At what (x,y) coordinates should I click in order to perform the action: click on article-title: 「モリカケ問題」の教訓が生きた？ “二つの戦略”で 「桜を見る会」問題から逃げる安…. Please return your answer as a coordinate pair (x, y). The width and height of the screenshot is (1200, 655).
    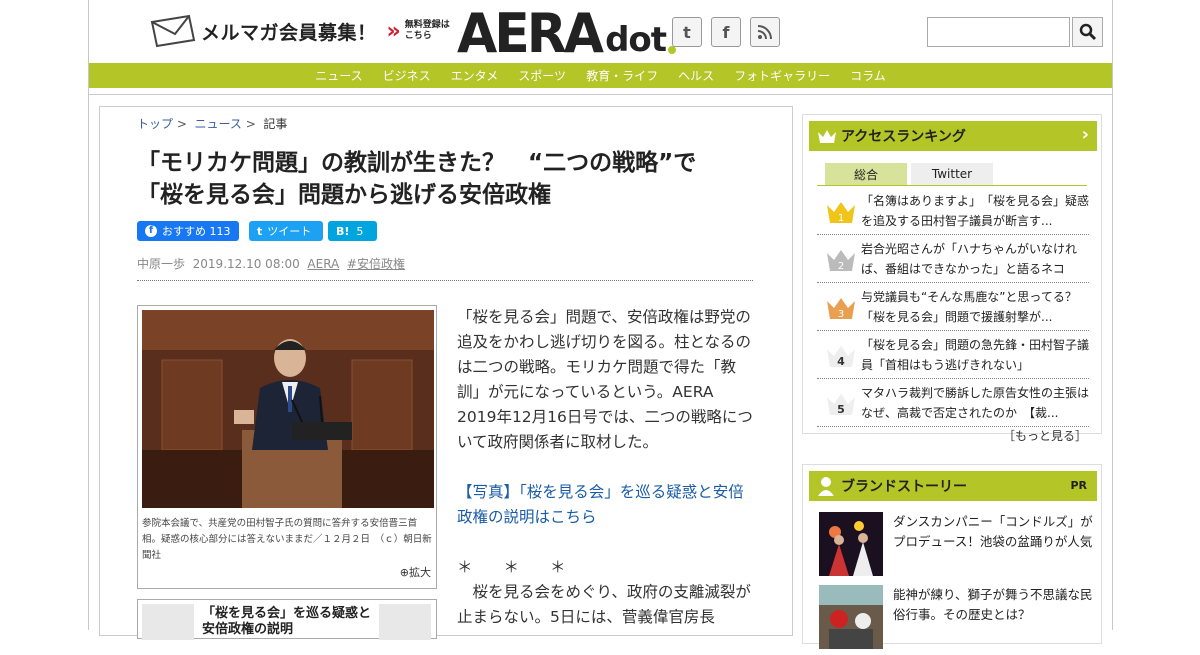
    Looking at the image, I should click on (417, 179).